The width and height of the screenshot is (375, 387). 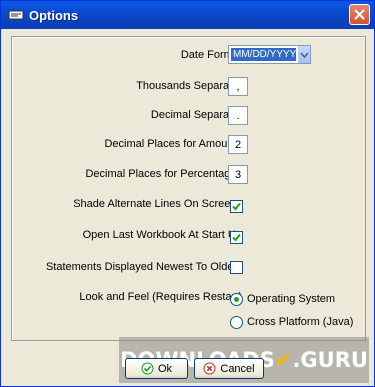 I want to click on radio-selected-dot, so click(x=236, y=299).